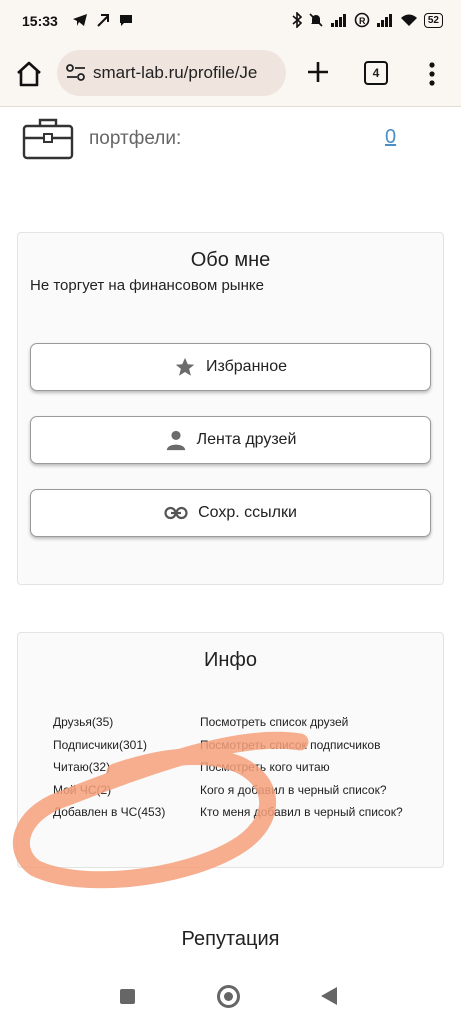 The height and width of the screenshot is (1024, 461). What do you see at coordinates (135, 138) in the screenshot?
I see `portfolio-label: портфели:` at bounding box center [135, 138].